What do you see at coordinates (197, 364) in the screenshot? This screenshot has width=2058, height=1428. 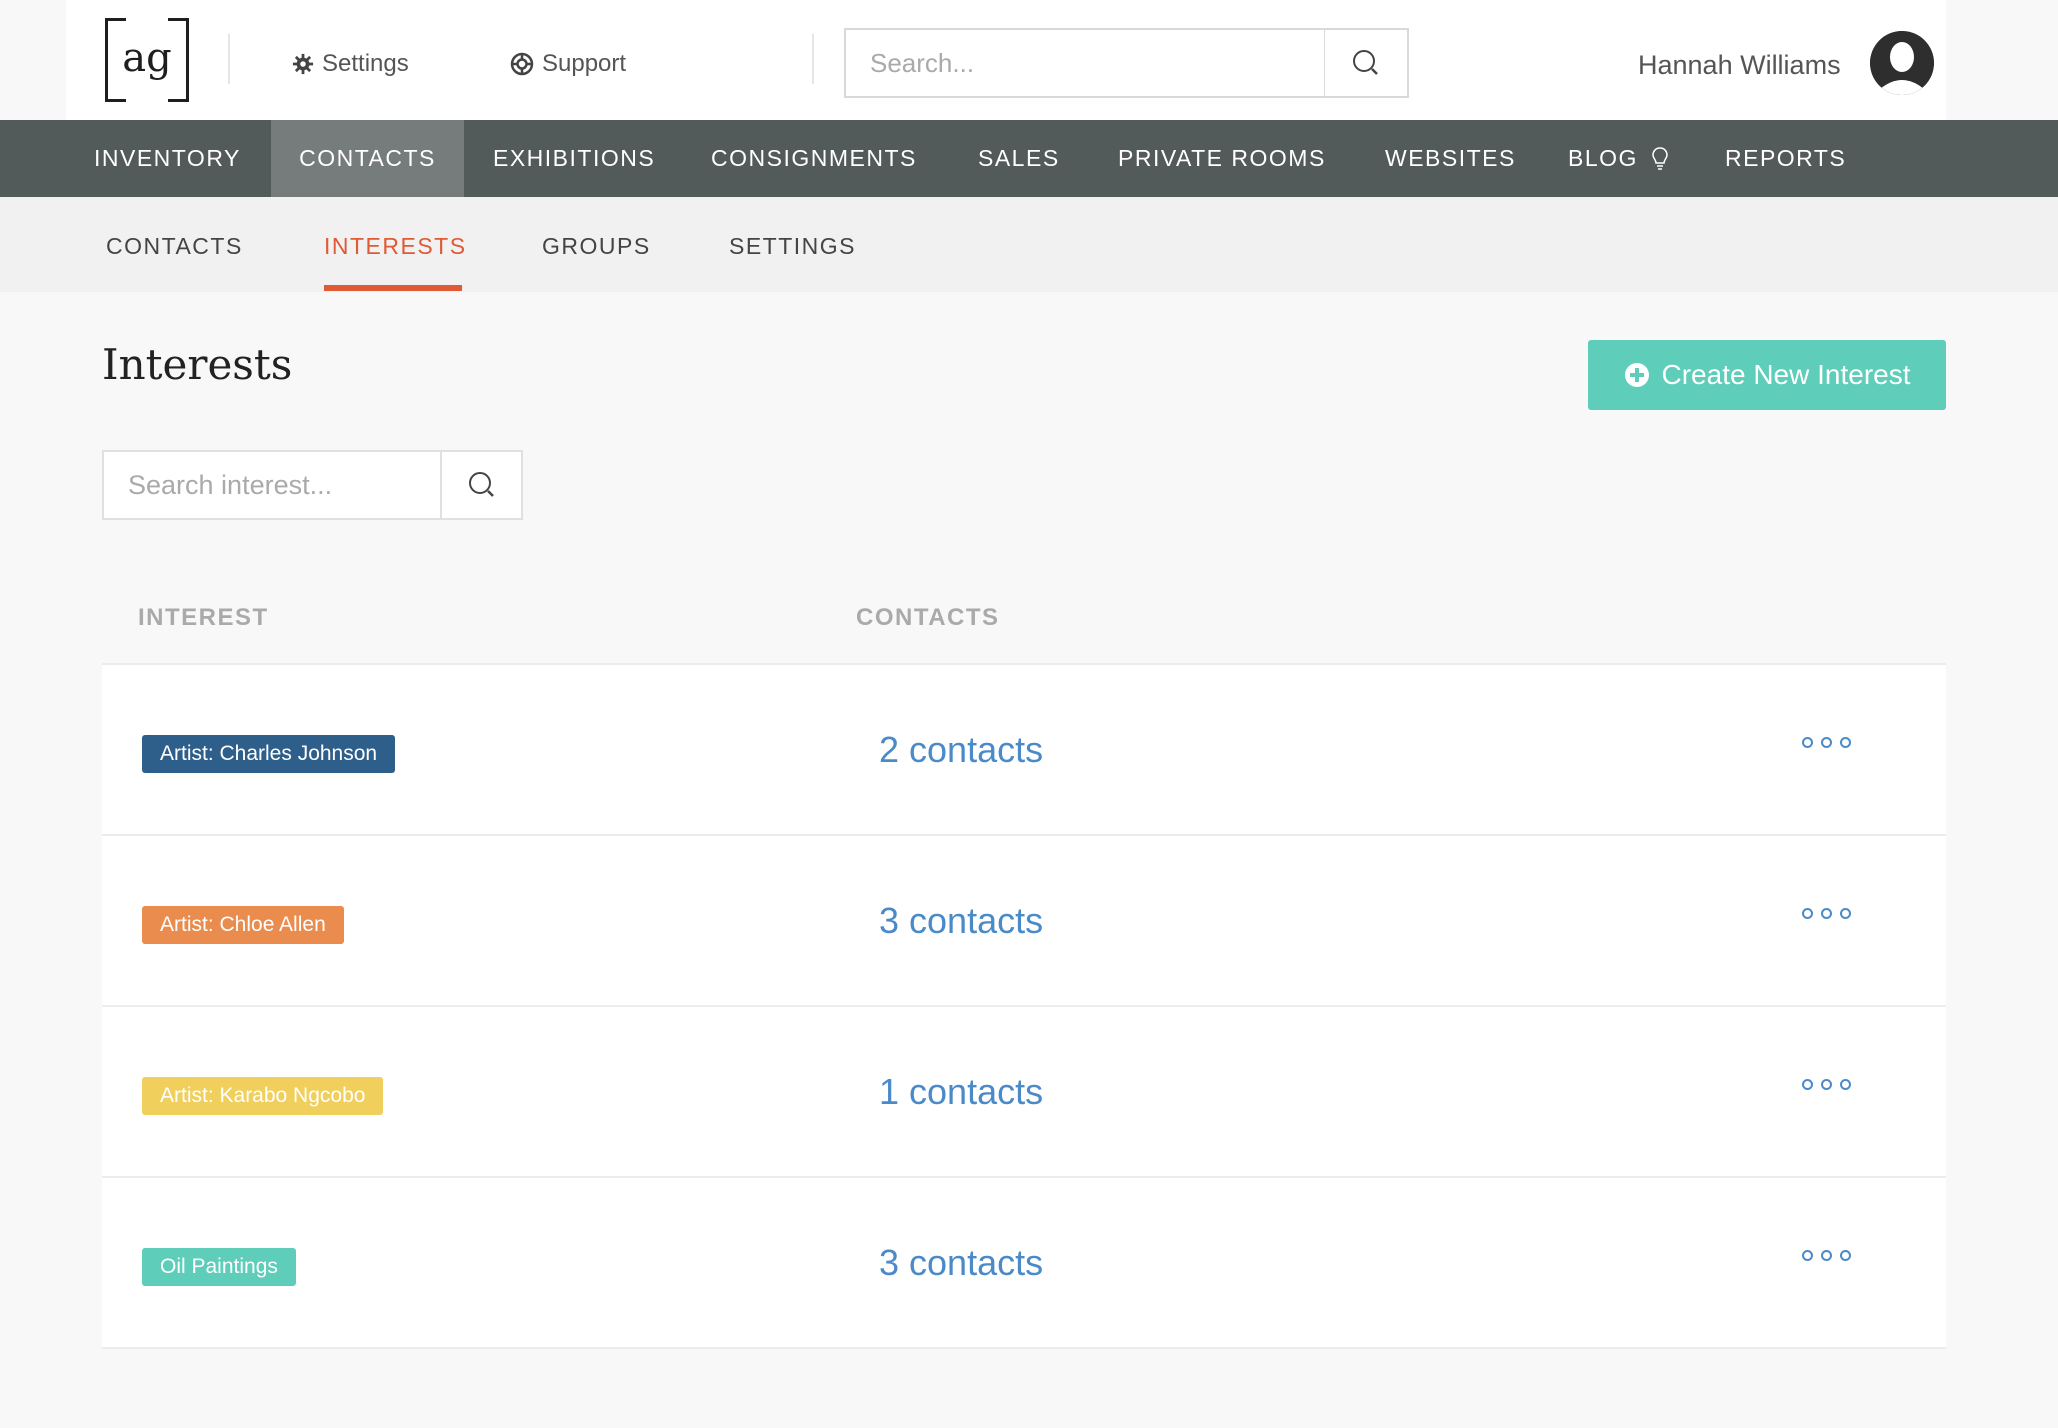 I see `page-title: Interests` at bounding box center [197, 364].